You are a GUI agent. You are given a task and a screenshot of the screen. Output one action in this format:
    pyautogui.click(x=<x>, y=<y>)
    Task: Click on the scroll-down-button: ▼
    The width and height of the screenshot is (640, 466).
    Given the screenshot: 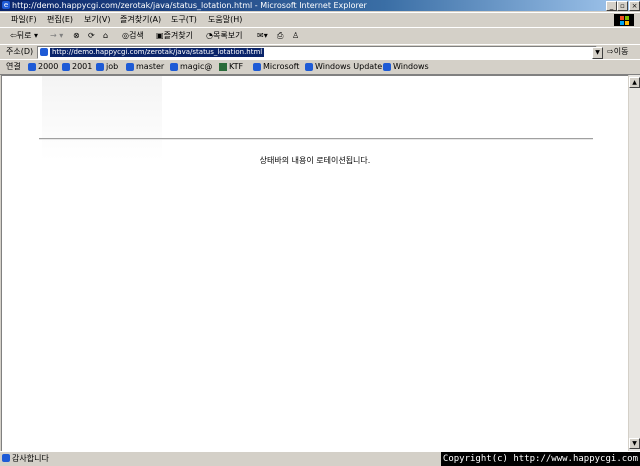 What is the action you would take?
    pyautogui.click(x=634, y=443)
    